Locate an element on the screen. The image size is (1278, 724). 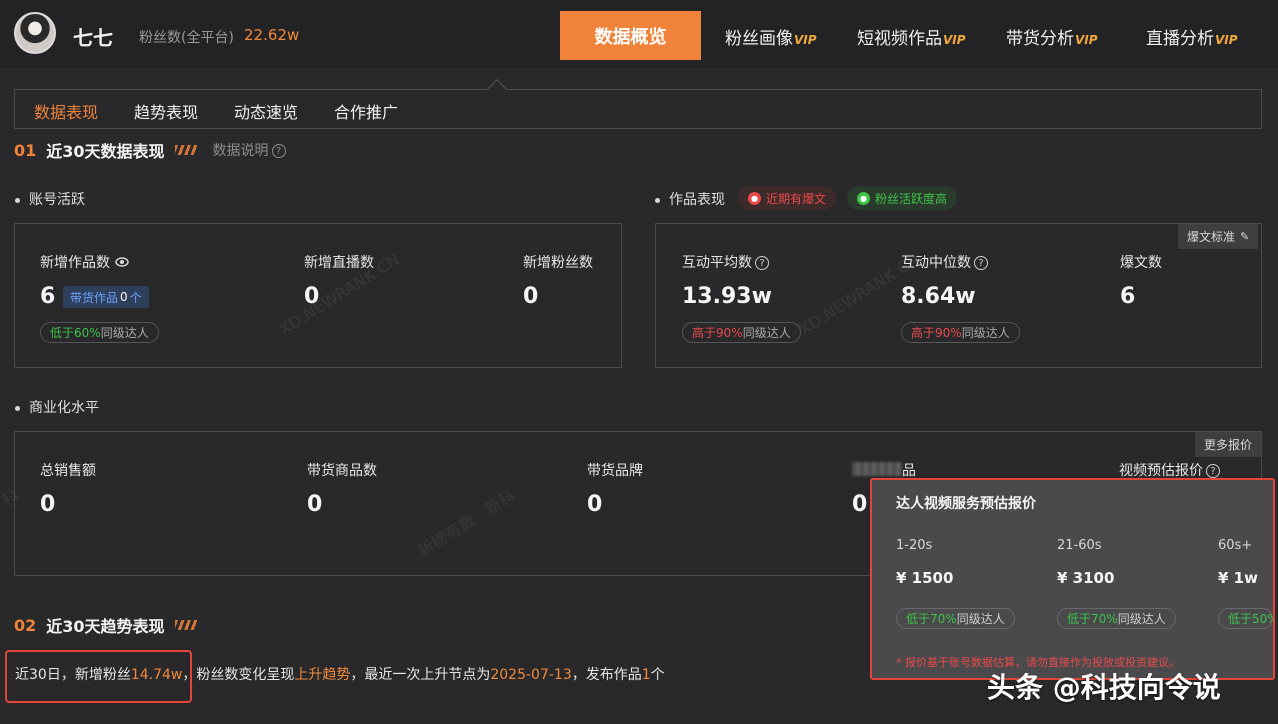
commerce-works-badge: 带货作品 0 个 is located at coordinates (106, 297).